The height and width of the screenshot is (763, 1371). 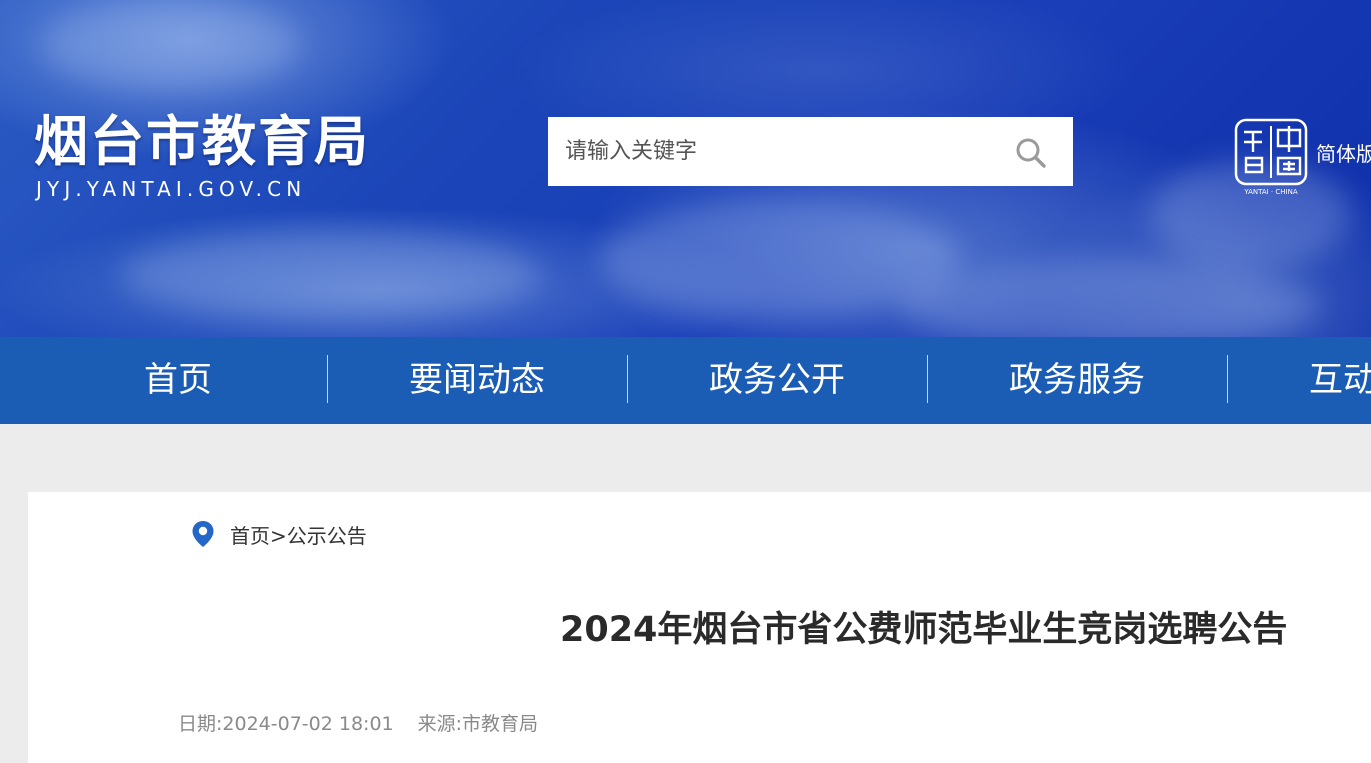 I want to click on main-nav: 首页 要闻动态 政务公开 政务服务 互动交流, so click(x=685, y=380).